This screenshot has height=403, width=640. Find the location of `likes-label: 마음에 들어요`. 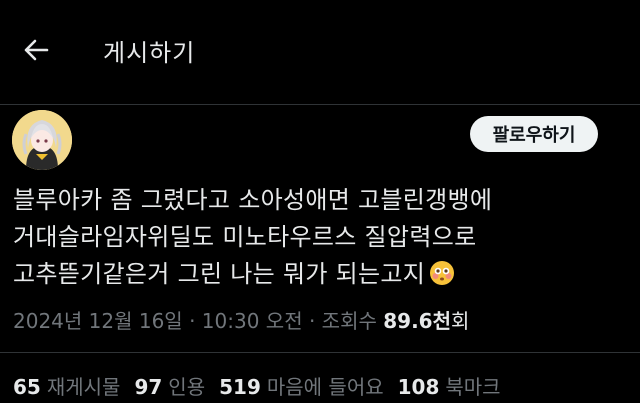

likes-label: 마음에 들어요 is located at coordinates (325, 387).